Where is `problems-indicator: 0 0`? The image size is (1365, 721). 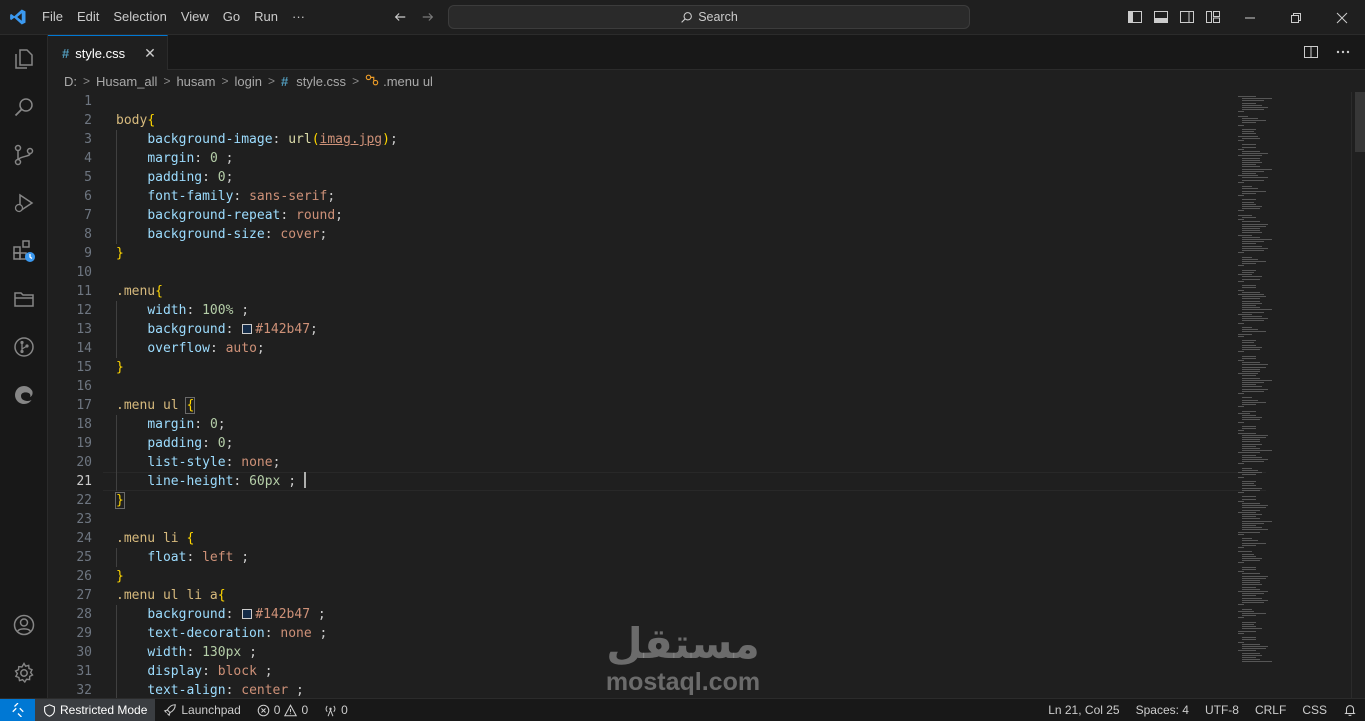
problems-indicator: 0 0 is located at coordinates (282, 710).